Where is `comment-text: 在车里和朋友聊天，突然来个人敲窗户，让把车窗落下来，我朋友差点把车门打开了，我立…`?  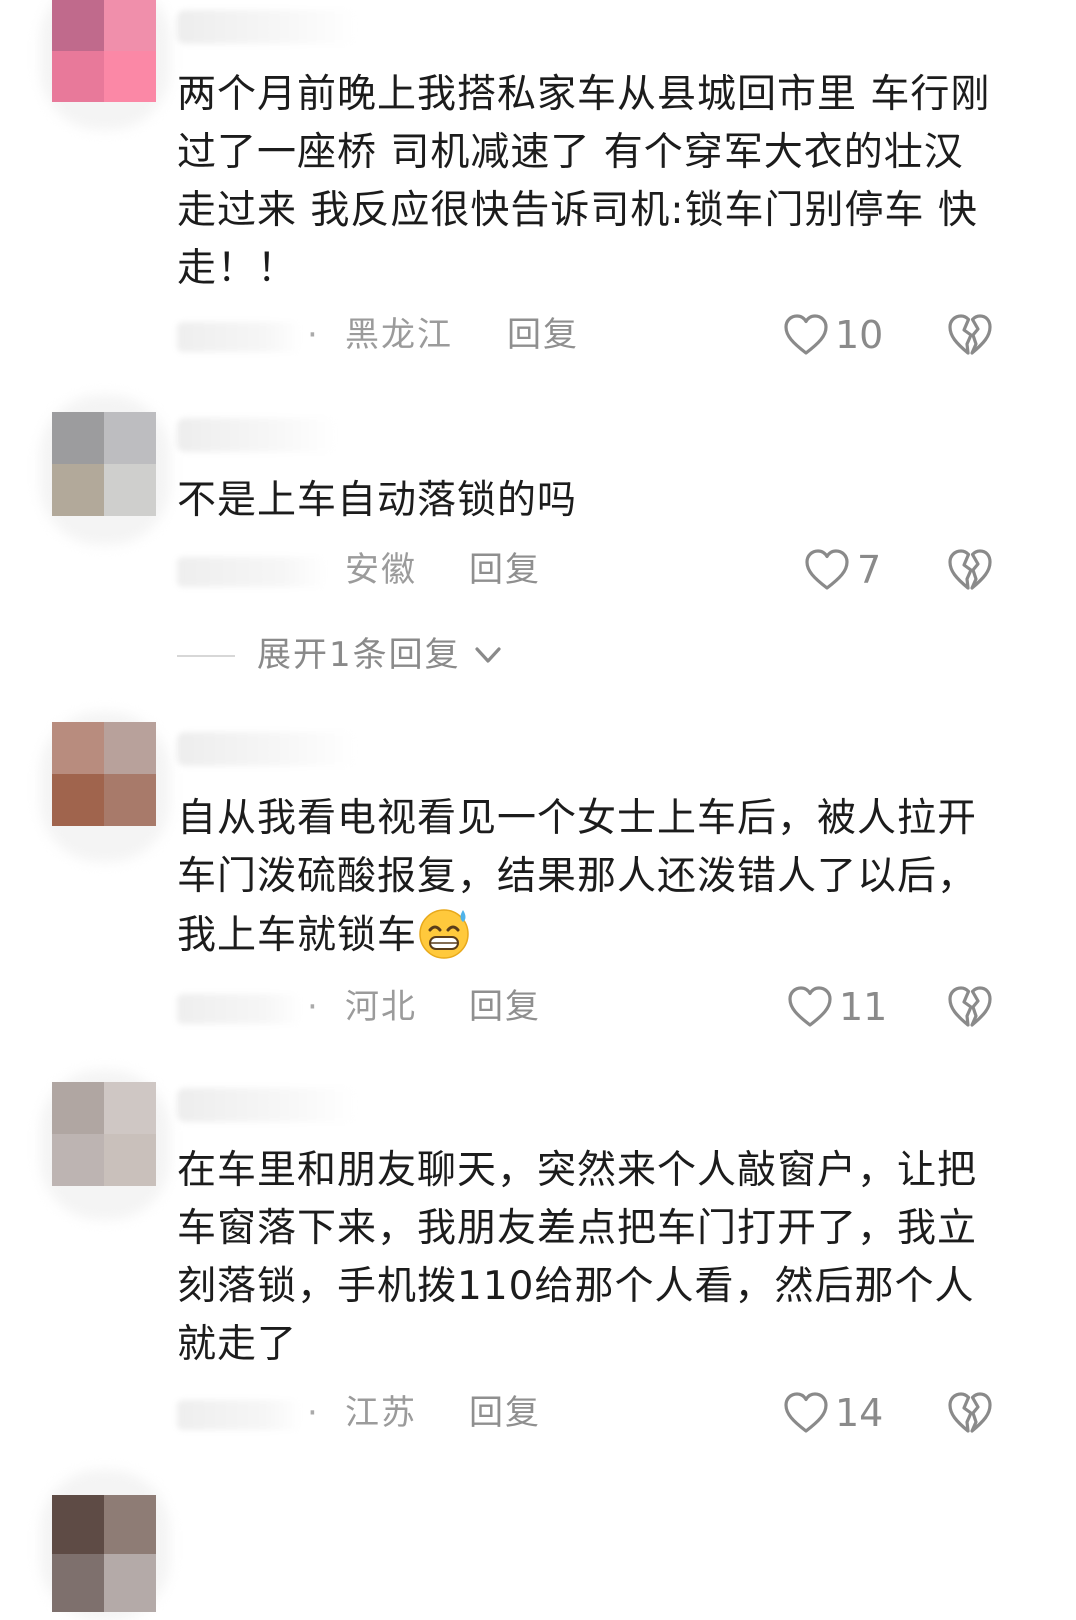 comment-text: 在车里和朋友聊天，突然来个人敲窗户，让把车窗落下来，我朋友差点把车门打开了，我立… is located at coordinates (577, 1257).